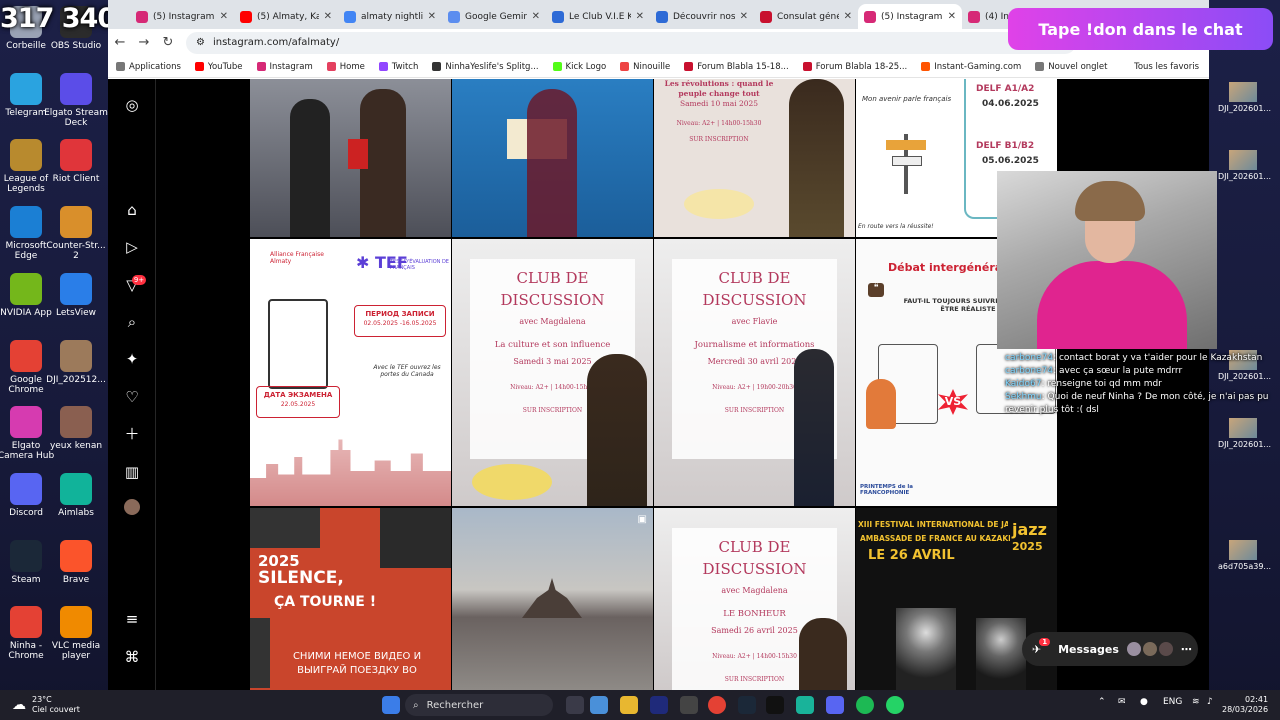 Image resolution: width=1280 pixels, height=720 pixels. I want to click on menu-icon: ≡, so click(132, 619).